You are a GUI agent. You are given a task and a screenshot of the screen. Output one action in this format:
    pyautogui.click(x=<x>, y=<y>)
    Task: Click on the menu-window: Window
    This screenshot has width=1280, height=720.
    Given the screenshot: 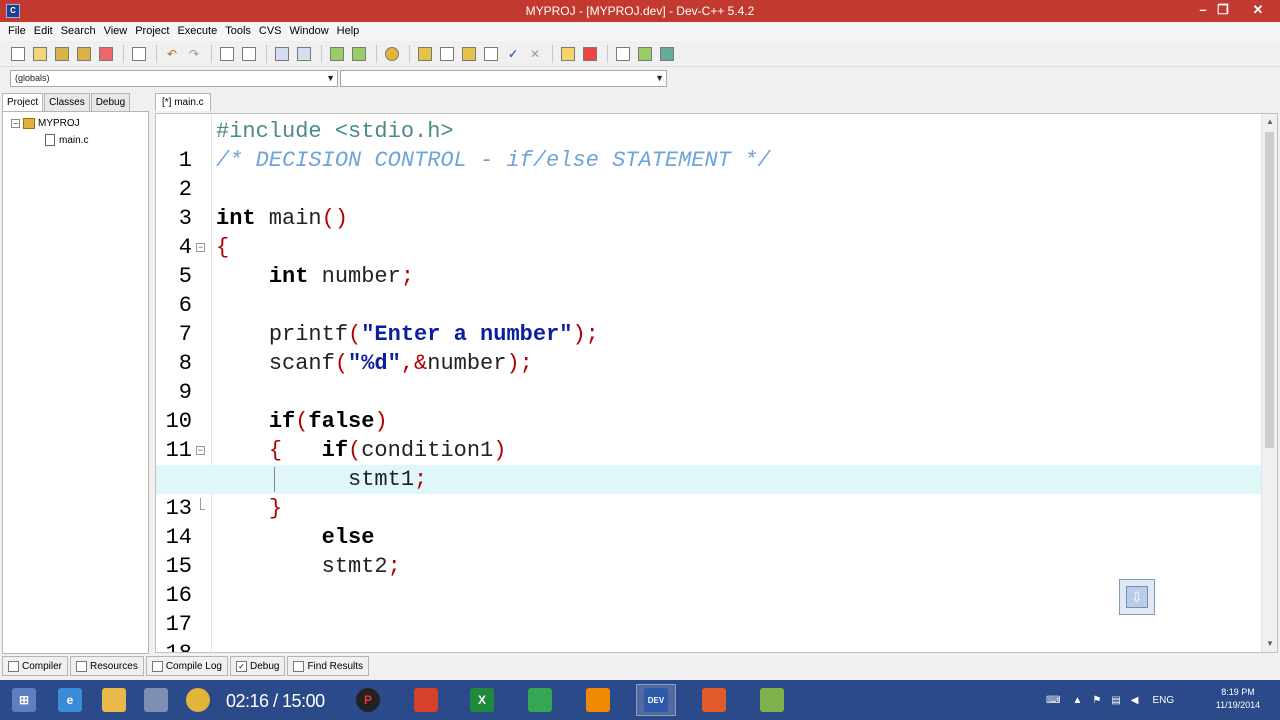 What is the action you would take?
    pyautogui.click(x=309, y=31)
    